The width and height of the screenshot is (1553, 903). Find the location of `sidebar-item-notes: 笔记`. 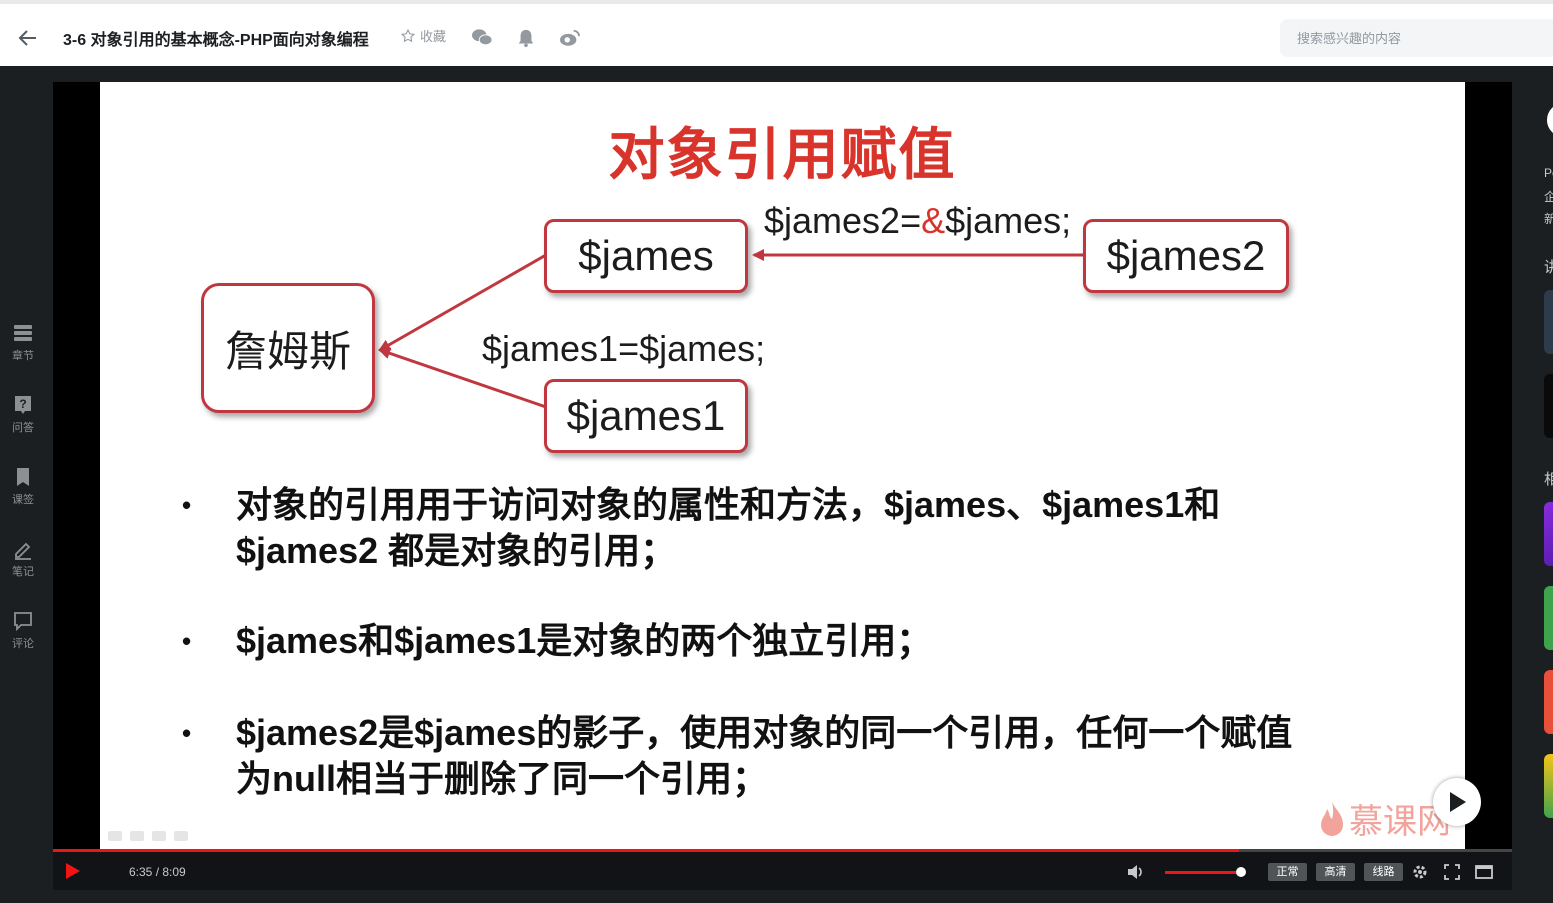

sidebar-item-notes: 笔记 is located at coordinates (23, 566).